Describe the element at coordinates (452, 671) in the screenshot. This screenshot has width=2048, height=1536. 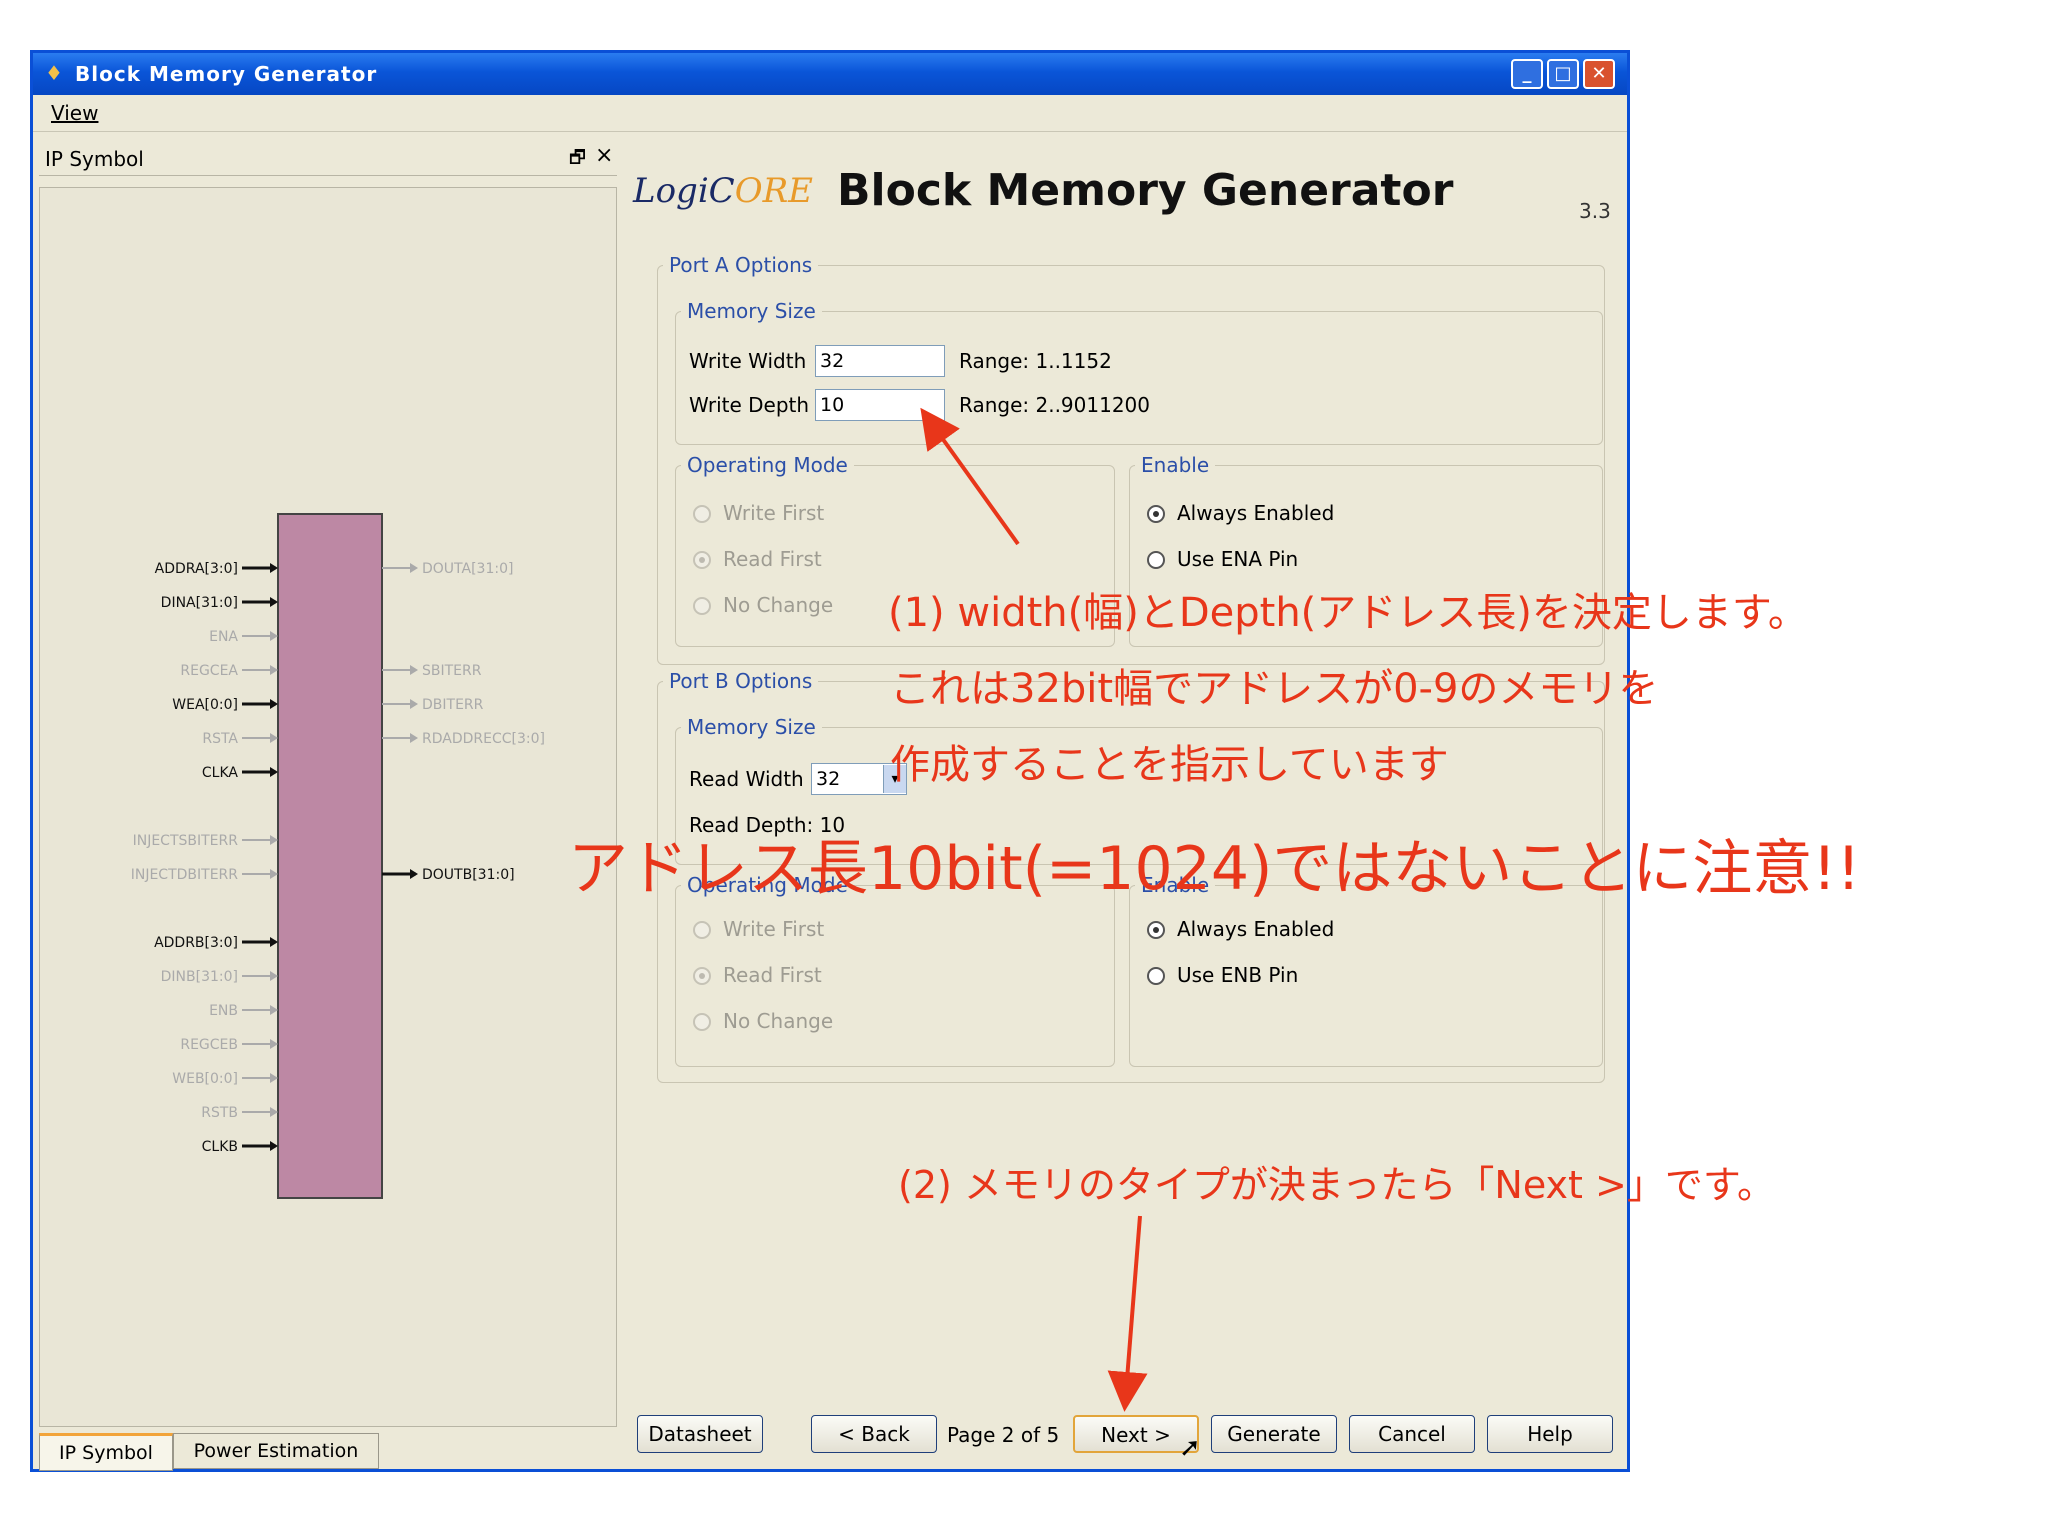
I see `pin-label: SBITERR` at that location.